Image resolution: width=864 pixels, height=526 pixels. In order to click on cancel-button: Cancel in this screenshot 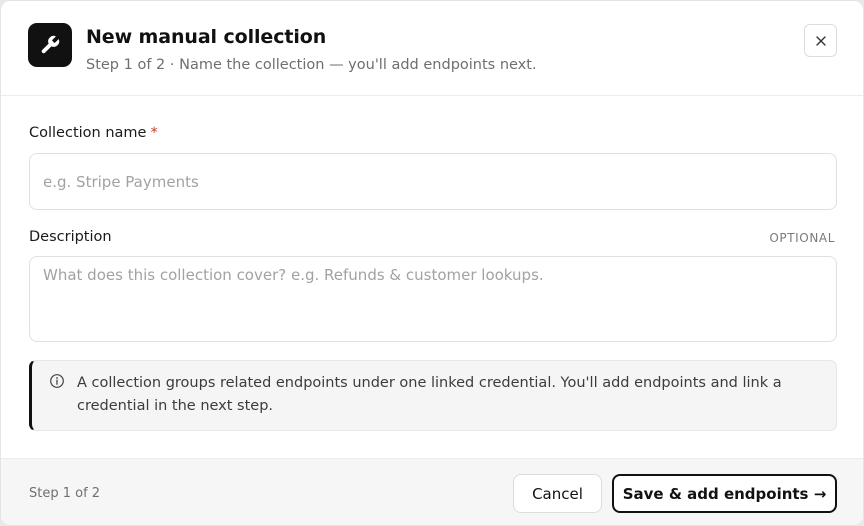, I will do `click(557, 493)`.